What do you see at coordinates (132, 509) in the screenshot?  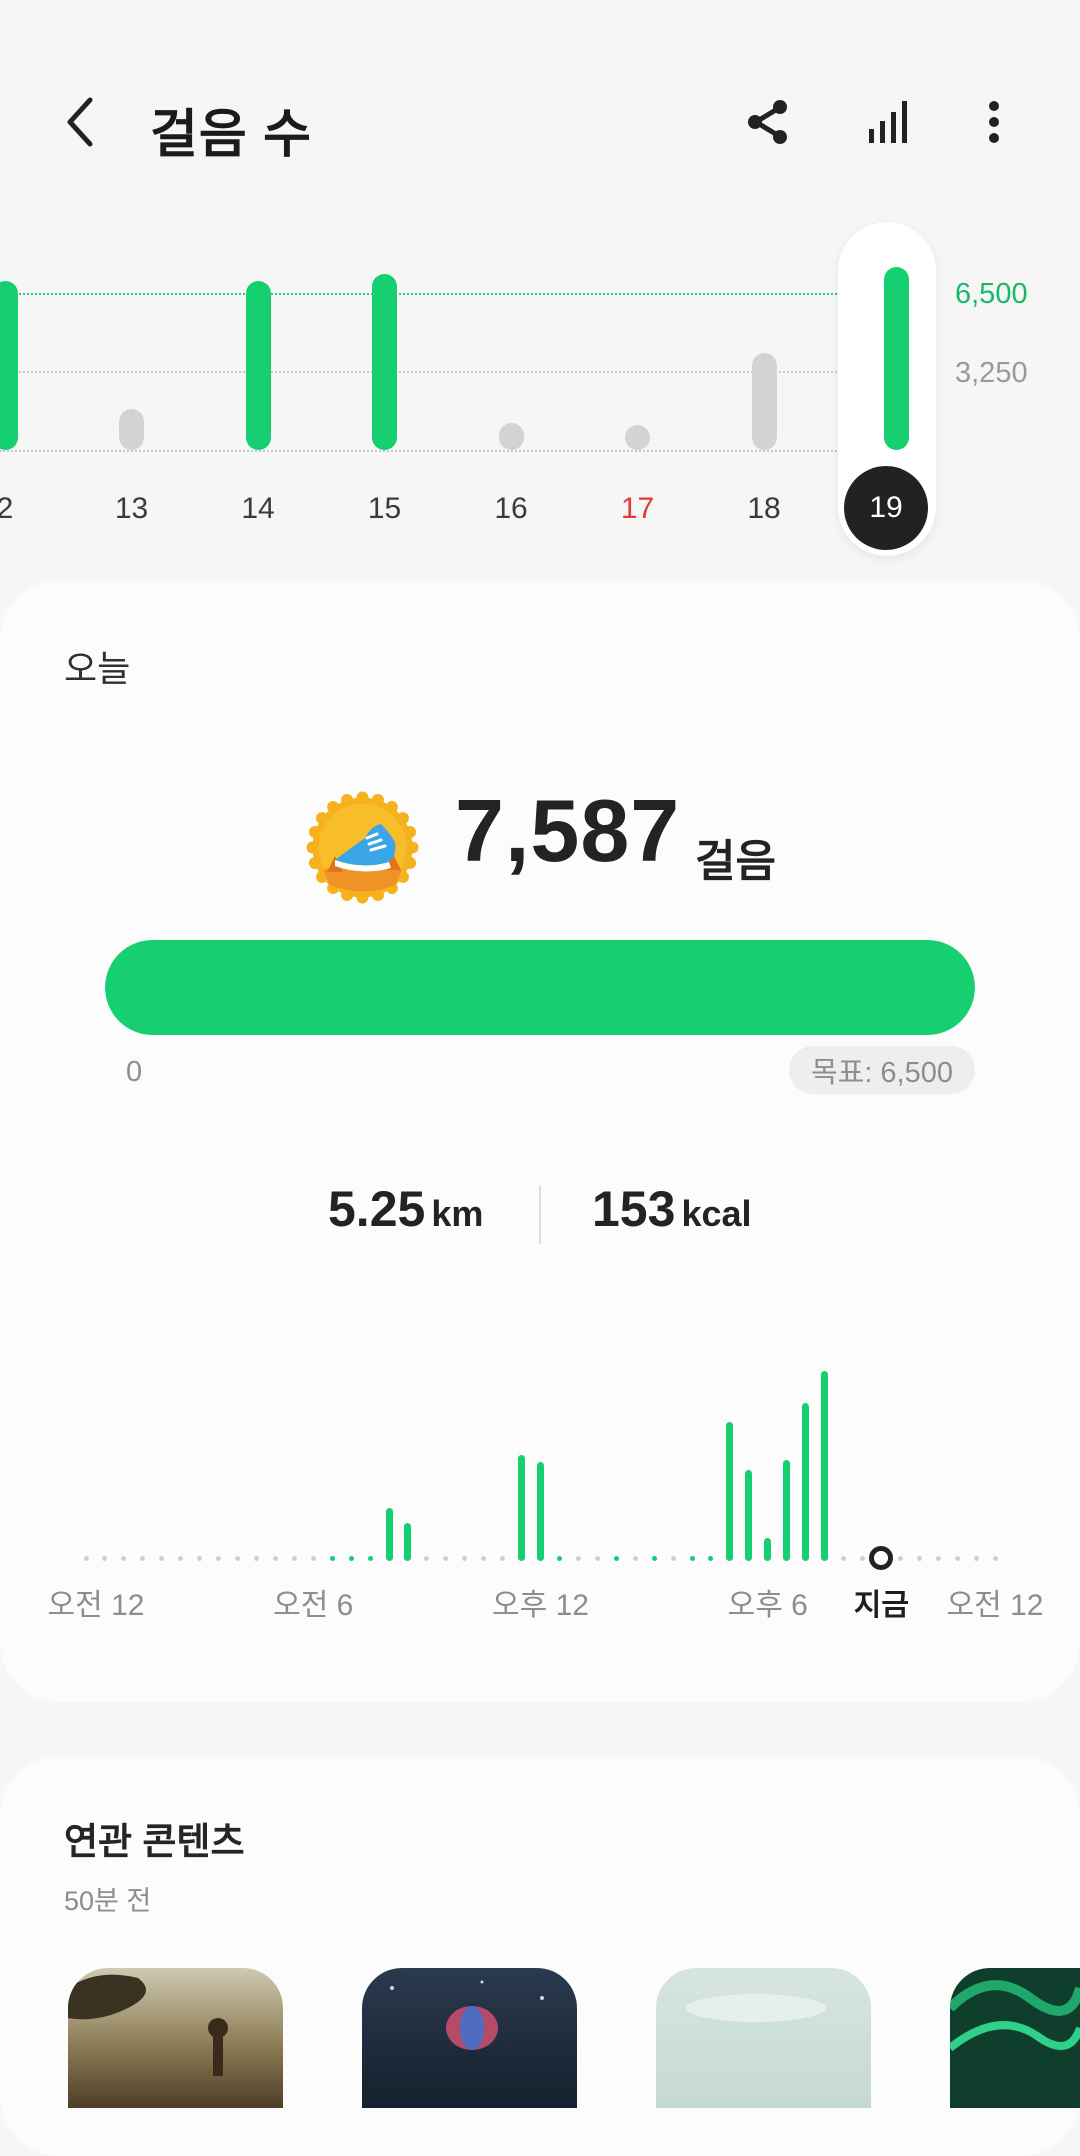 I see `day-label-13: 13` at bounding box center [132, 509].